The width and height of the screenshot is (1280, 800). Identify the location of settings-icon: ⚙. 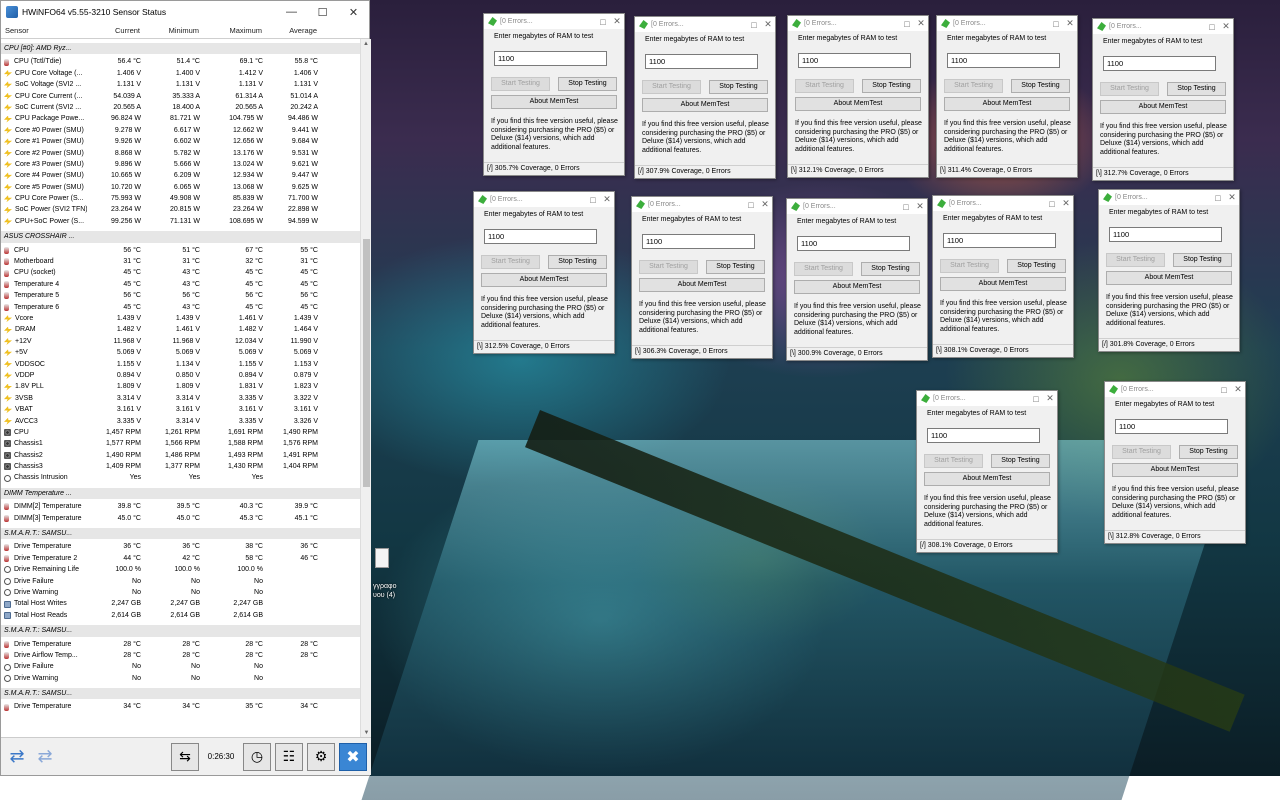
(321, 756).